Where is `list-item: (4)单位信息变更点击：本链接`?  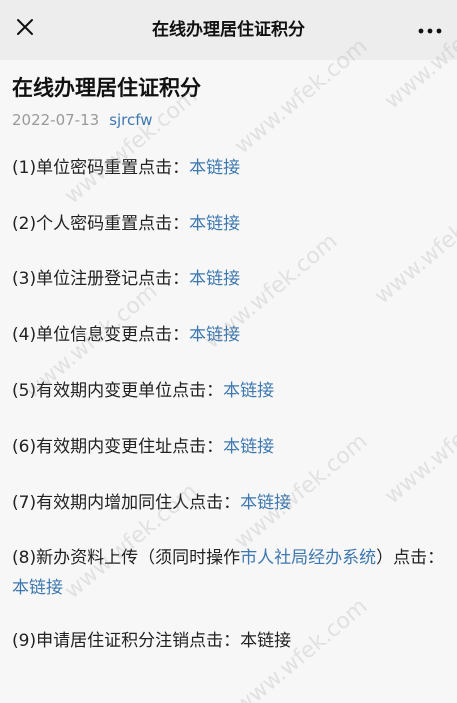 list-item: (4)单位信息变更点击：本链接 is located at coordinates (228, 335).